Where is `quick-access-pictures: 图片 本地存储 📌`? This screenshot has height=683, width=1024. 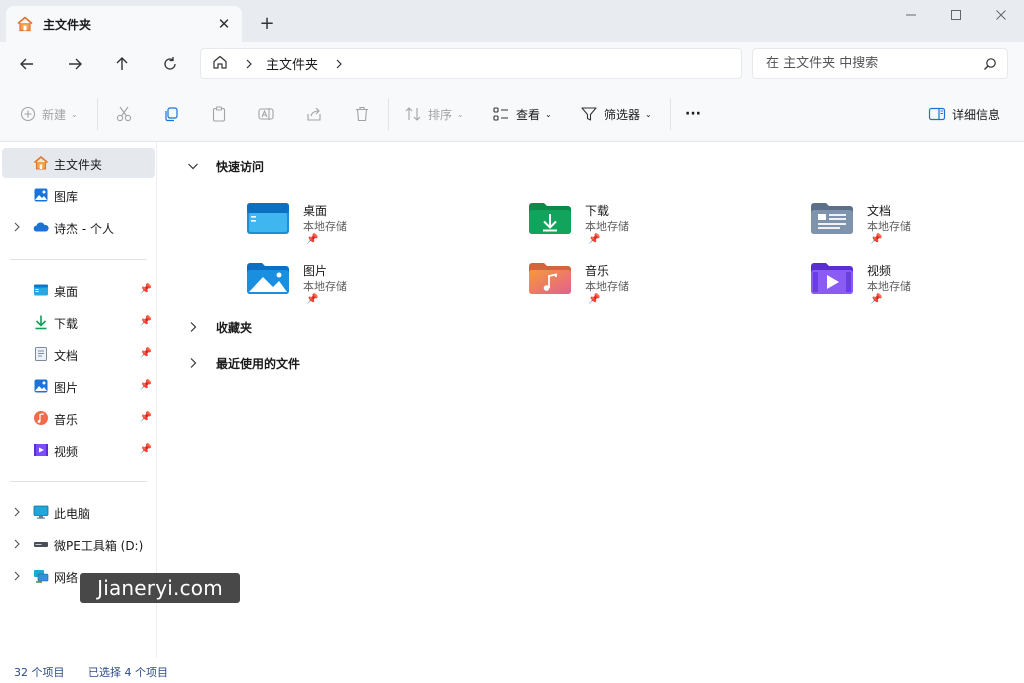
quick-access-pictures: 图片 本地存储 📌 is located at coordinates (346, 284).